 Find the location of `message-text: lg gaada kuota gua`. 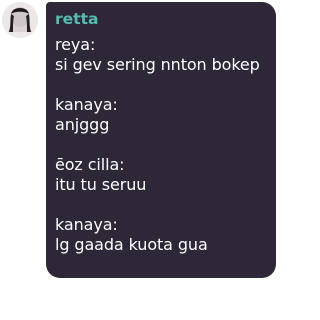

message-text: lg gaada kuota gua is located at coordinates (131, 244).